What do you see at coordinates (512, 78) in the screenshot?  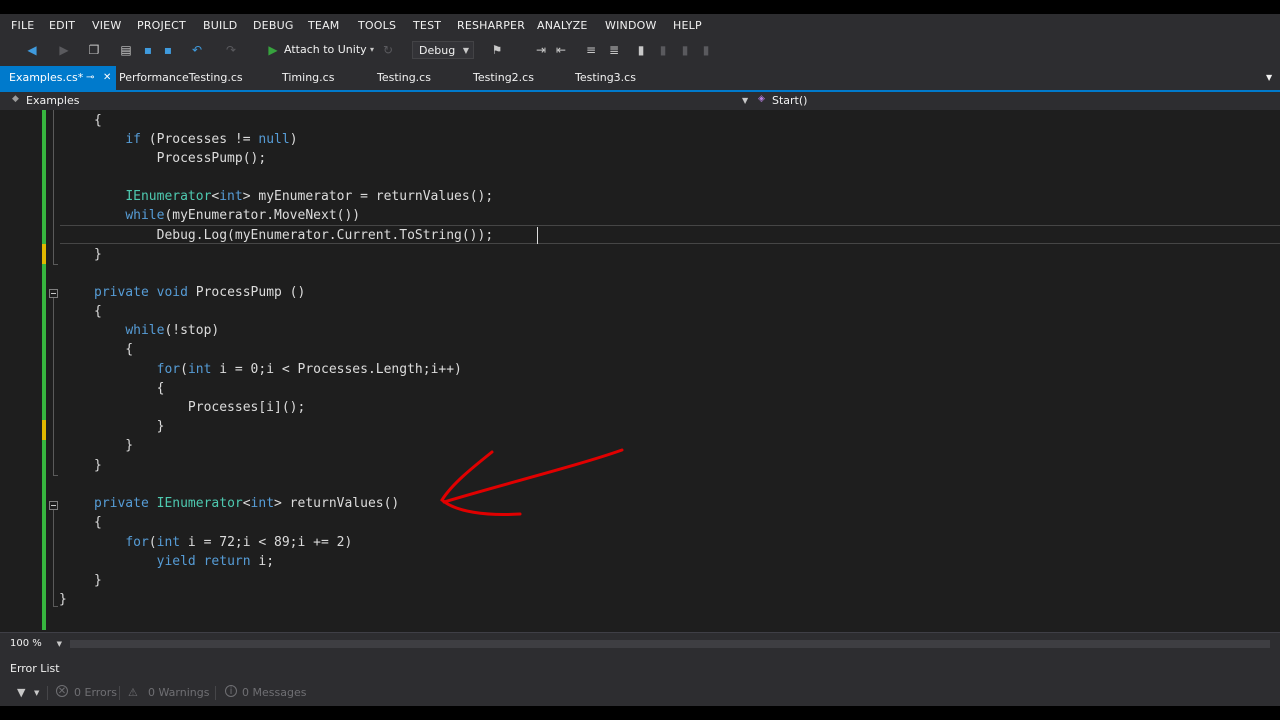 I see `tab-testing2: Testing2.cs` at bounding box center [512, 78].